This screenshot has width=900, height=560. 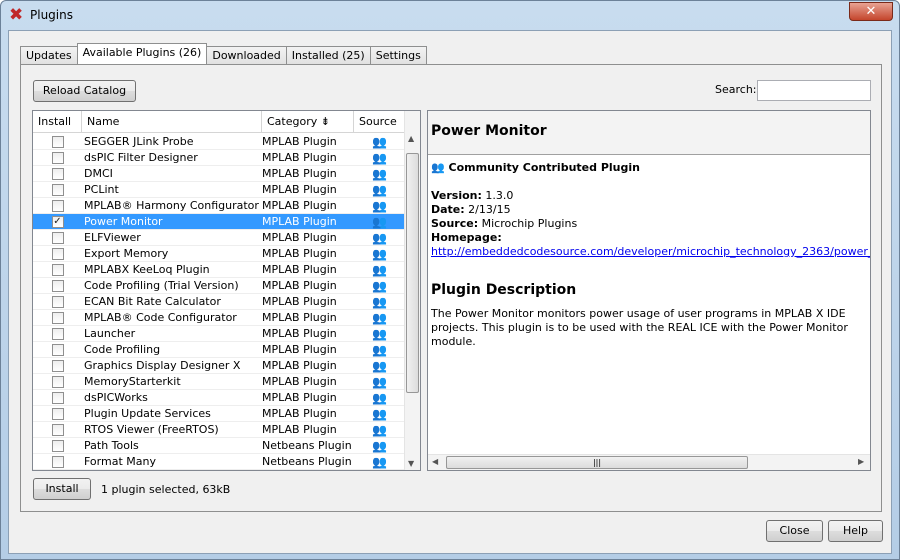 I want to click on scroll-down-icon: ▼, so click(x=411, y=463).